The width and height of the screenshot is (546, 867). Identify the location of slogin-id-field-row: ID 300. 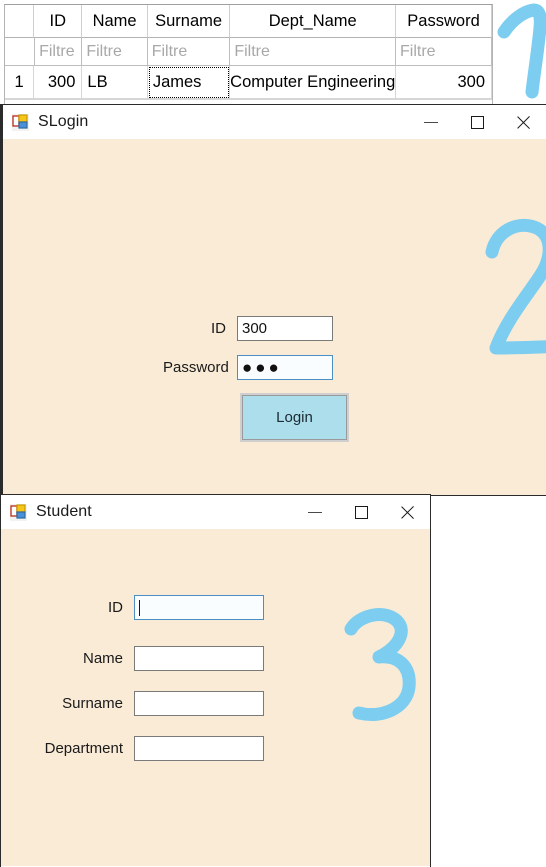
(248, 328).